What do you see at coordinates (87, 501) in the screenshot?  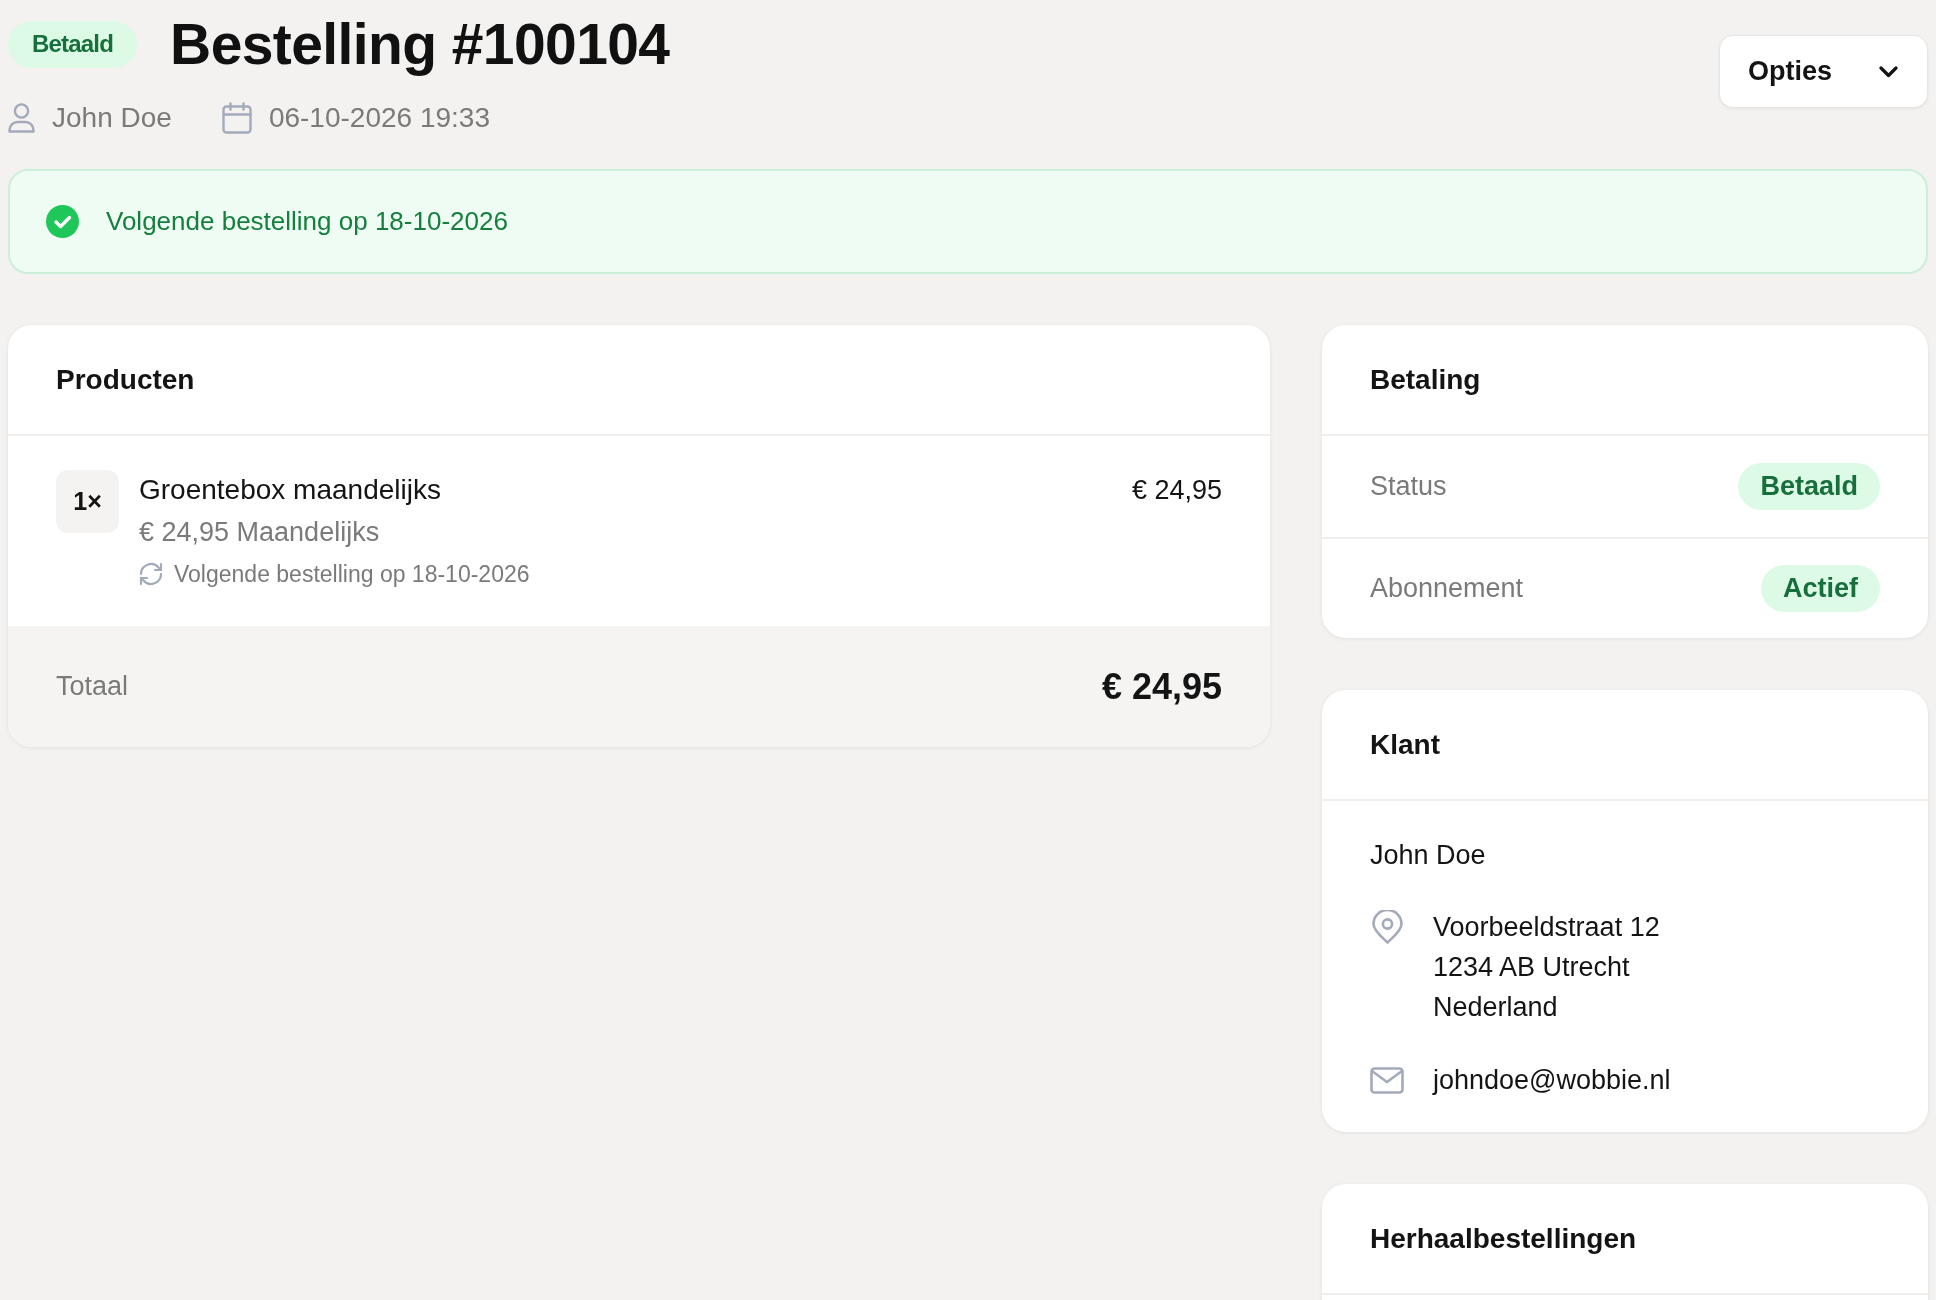 I see `quantity-badge: 1×` at bounding box center [87, 501].